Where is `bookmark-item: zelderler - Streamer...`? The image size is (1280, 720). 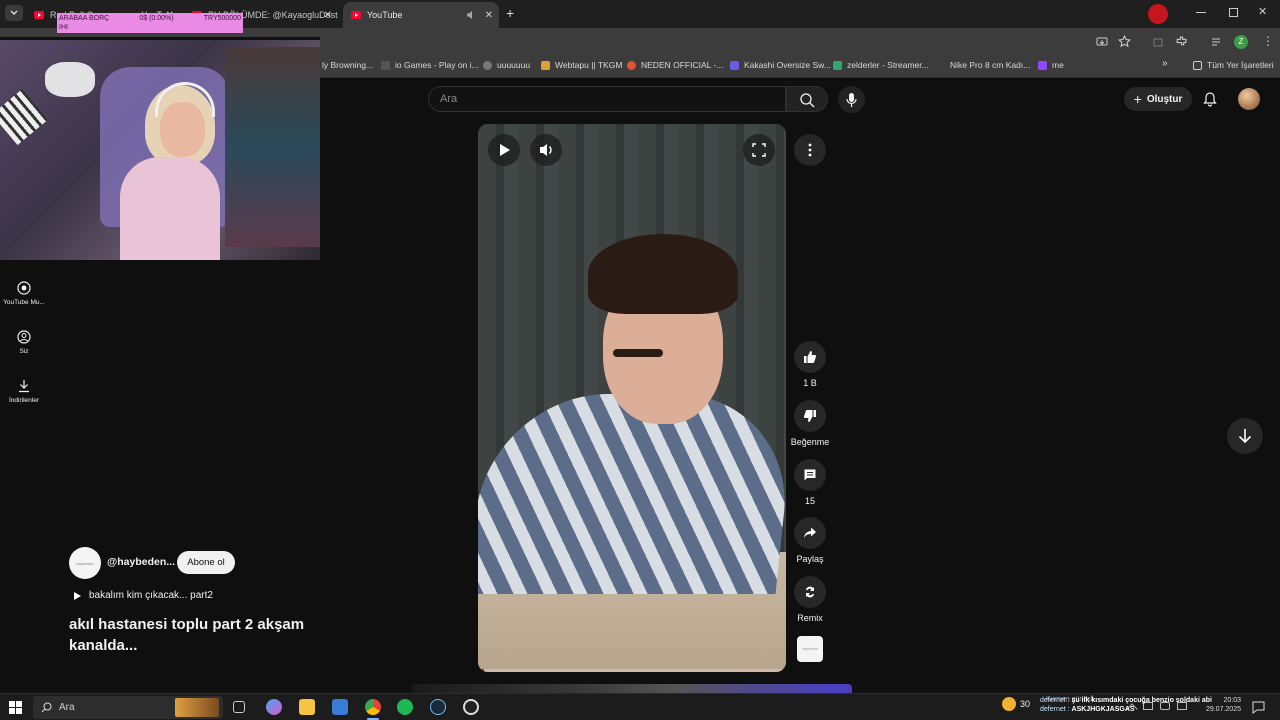
bookmark-item: zelderler - Streamer... is located at coordinates (881, 65).